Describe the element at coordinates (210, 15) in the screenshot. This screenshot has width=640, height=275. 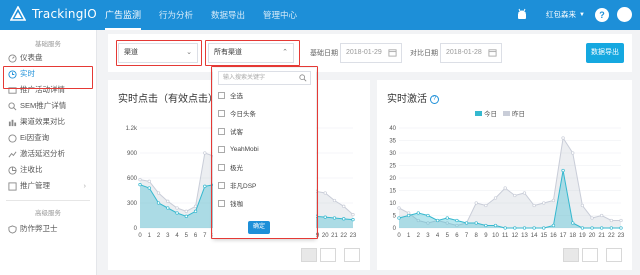
I see `main-nav: 广告监测 行为分析 数据导出 管理中心` at that location.